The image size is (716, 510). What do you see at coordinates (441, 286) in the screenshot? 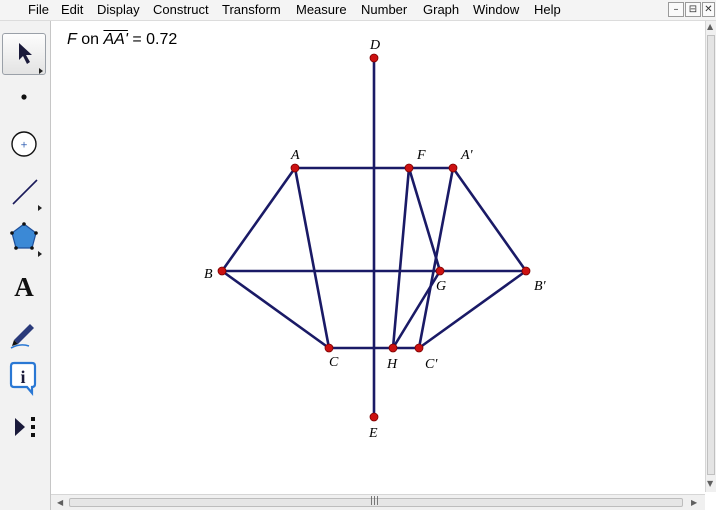
I see `point-label-g: G` at bounding box center [441, 286].